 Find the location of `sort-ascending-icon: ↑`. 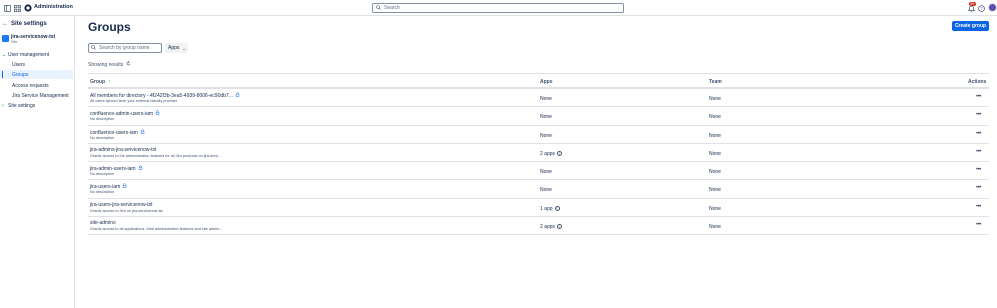

sort-ascending-icon: ↑ is located at coordinates (109, 82).